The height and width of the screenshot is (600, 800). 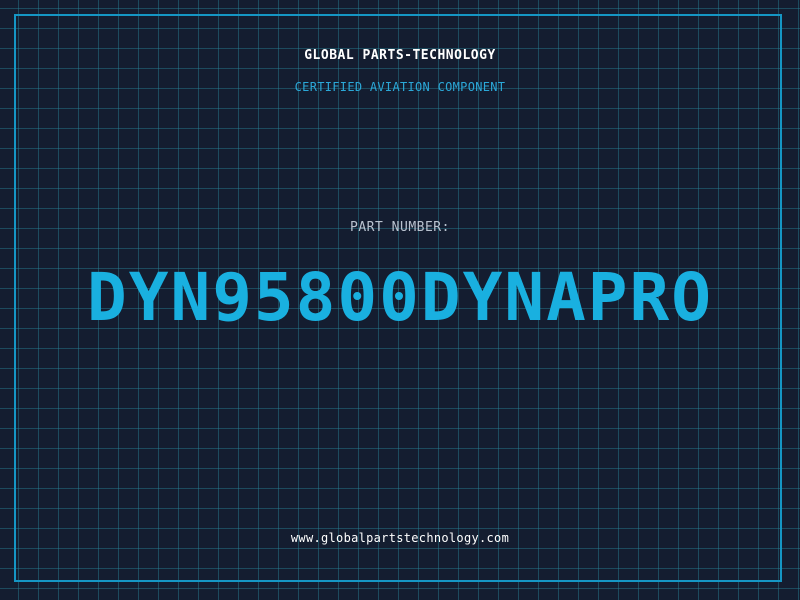 What do you see at coordinates (400, 227) in the screenshot?
I see `part-number-label: PART NUMBER:` at bounding box center [400, 227].